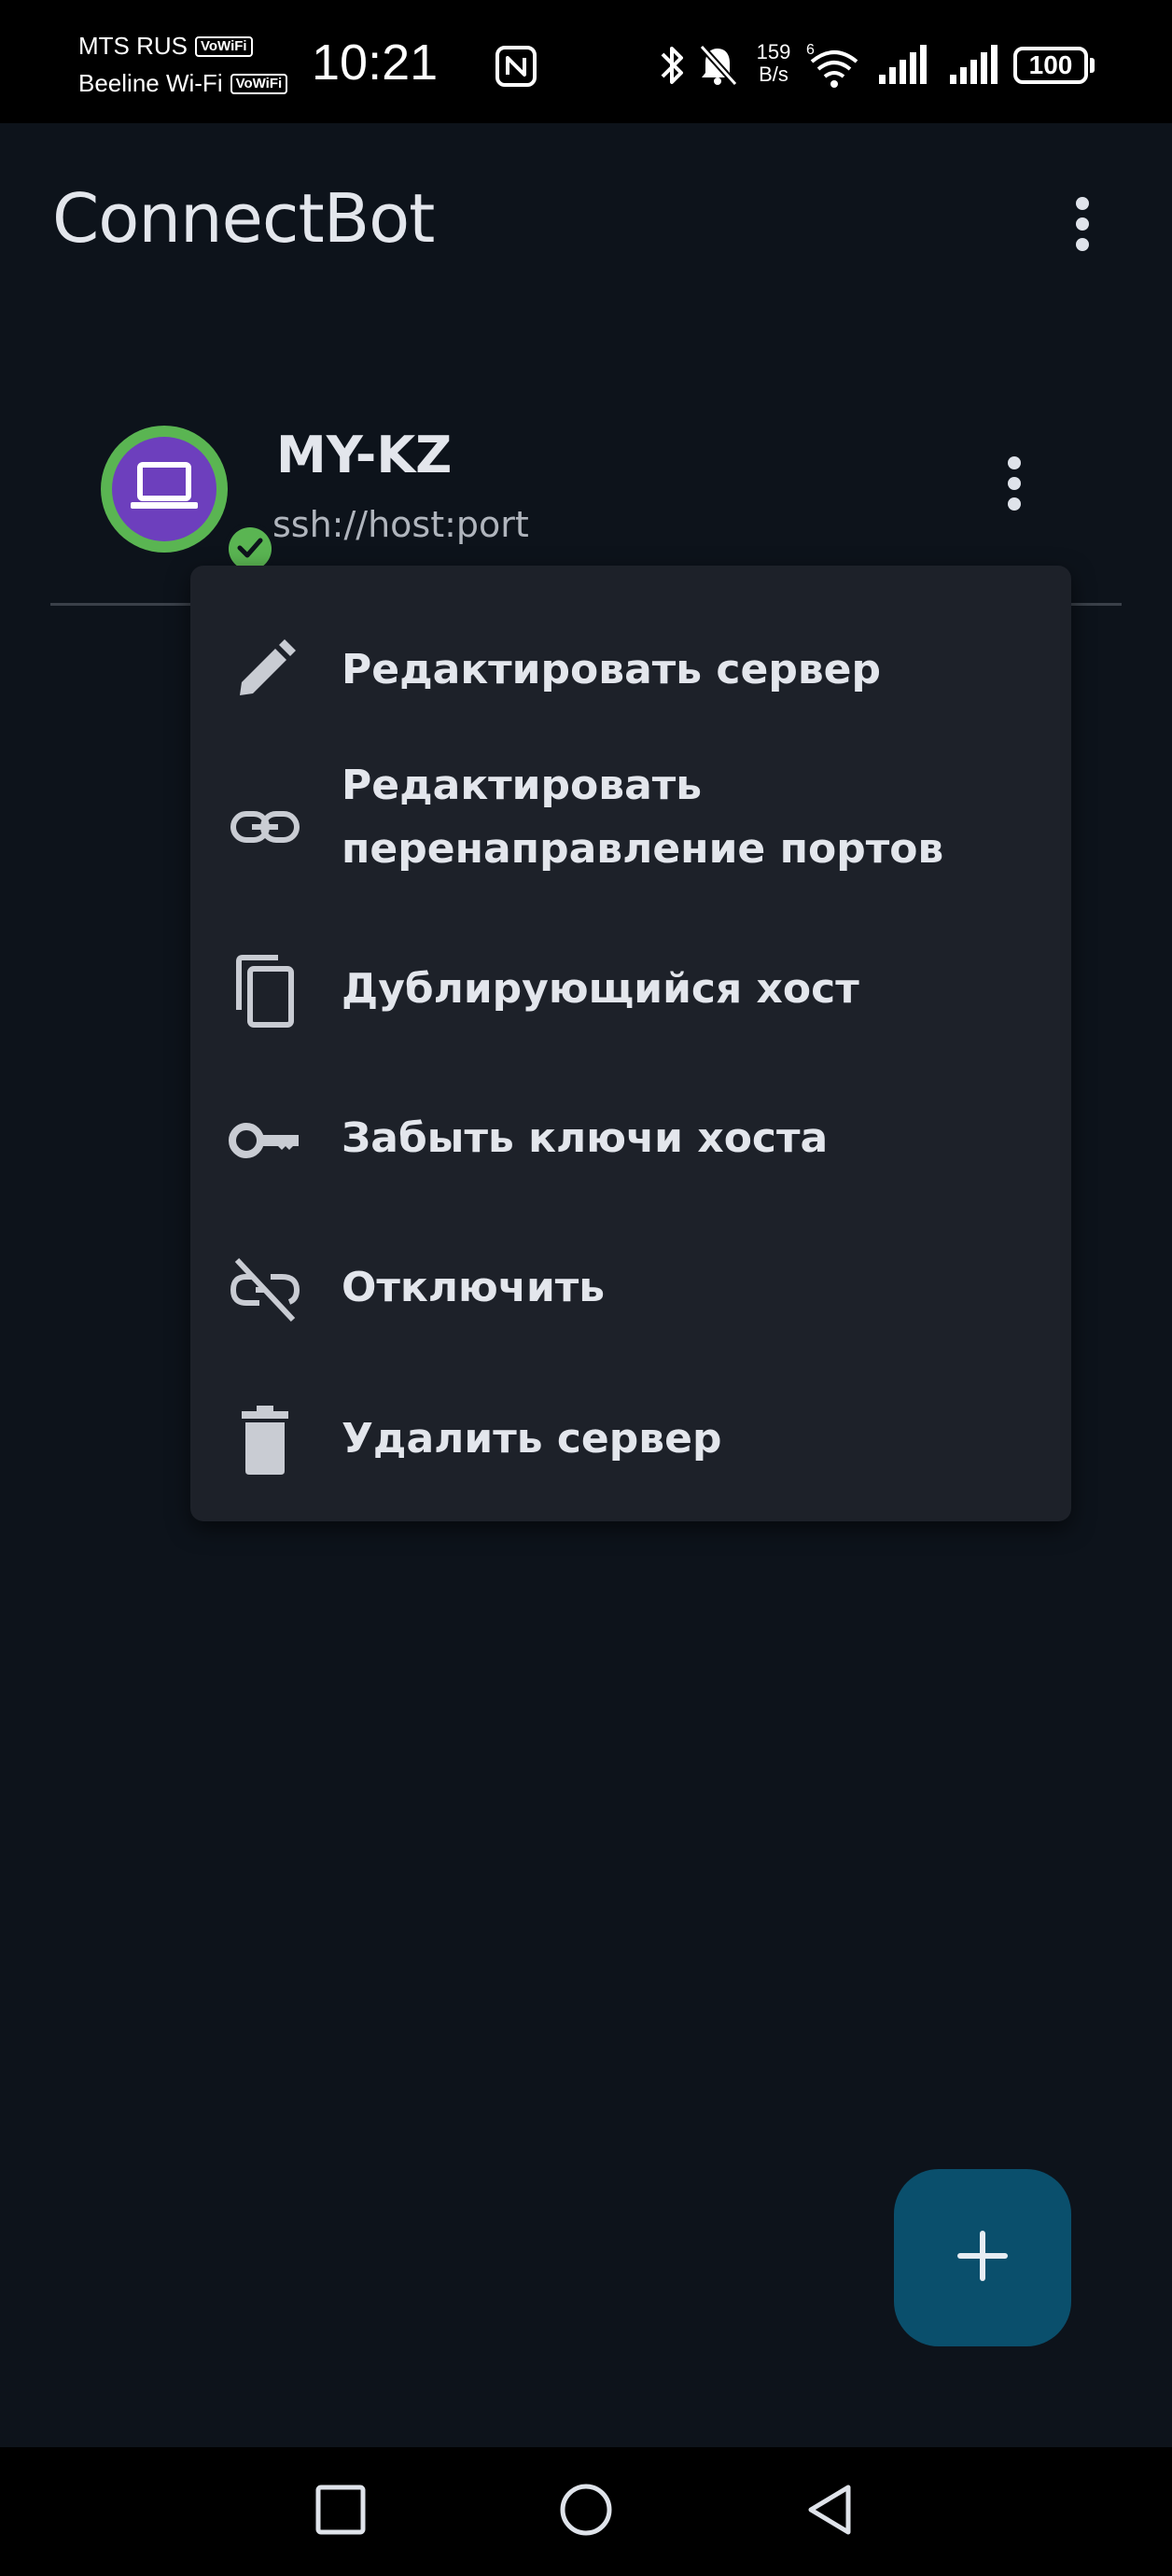 This screenshot has width=1172, height=2576. What do you see at coordinates (474, 1287) in the screenshot?
I see `menu-item-label: Отключить` at bounding box center [474, 1287].